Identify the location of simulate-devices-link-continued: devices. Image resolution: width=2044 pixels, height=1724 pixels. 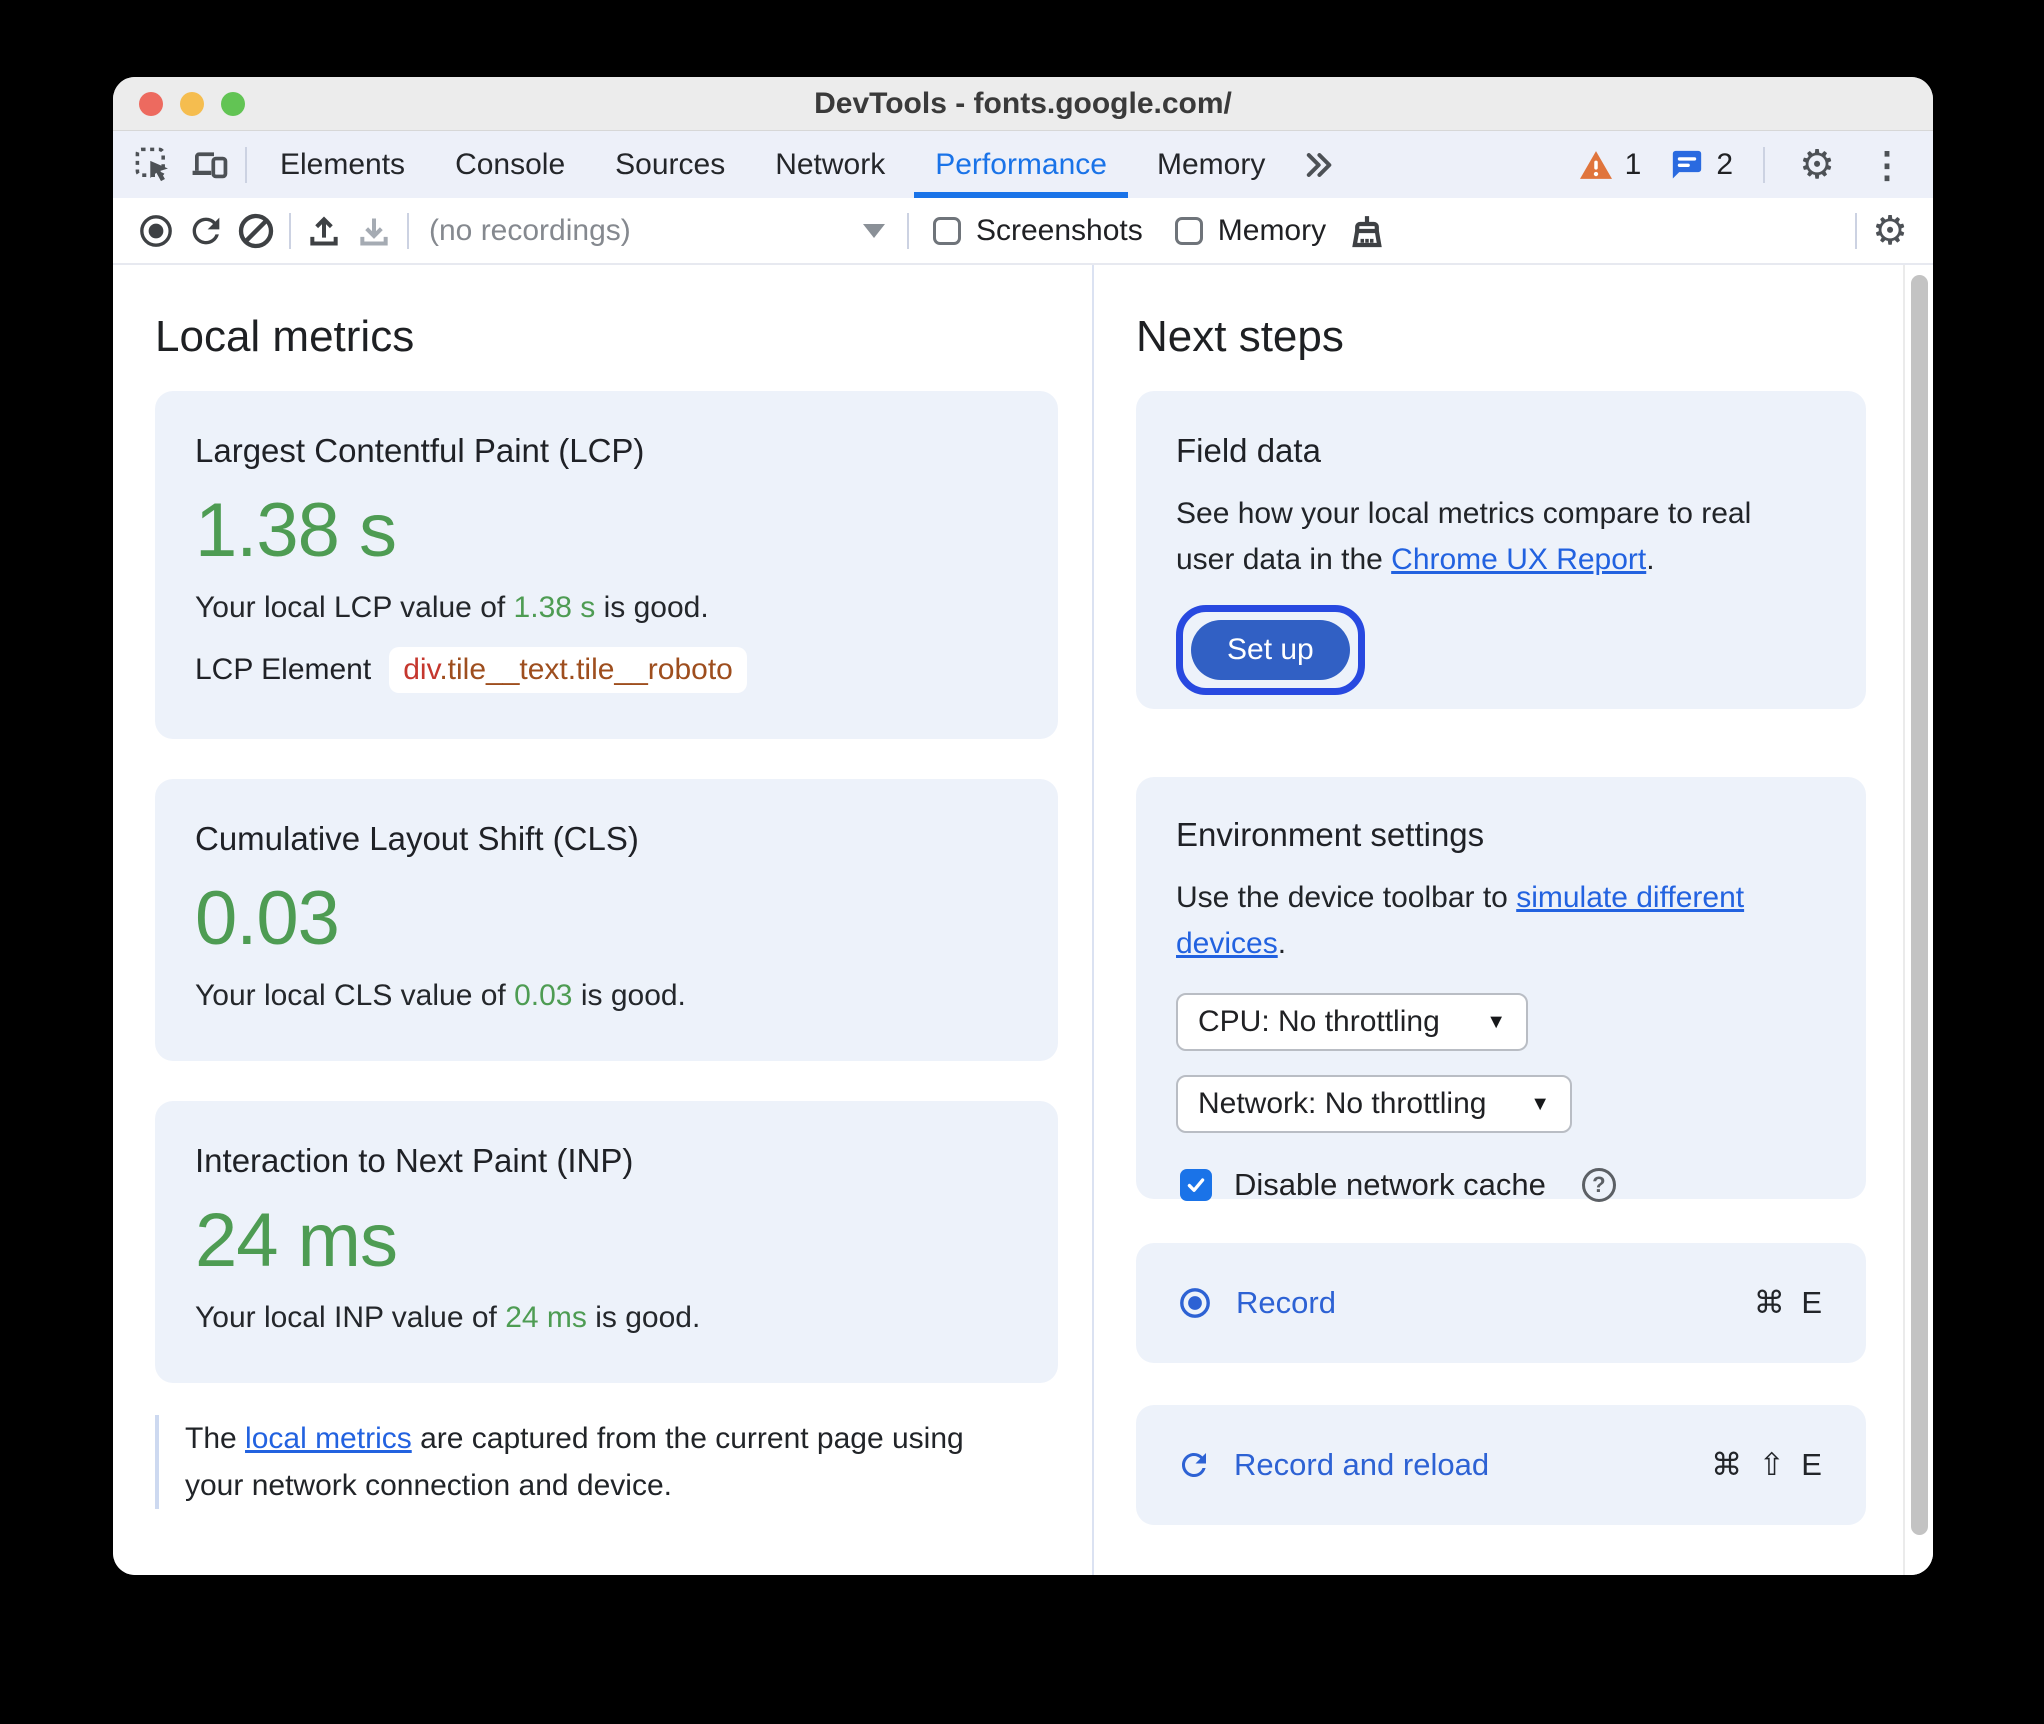
(1227, 943).